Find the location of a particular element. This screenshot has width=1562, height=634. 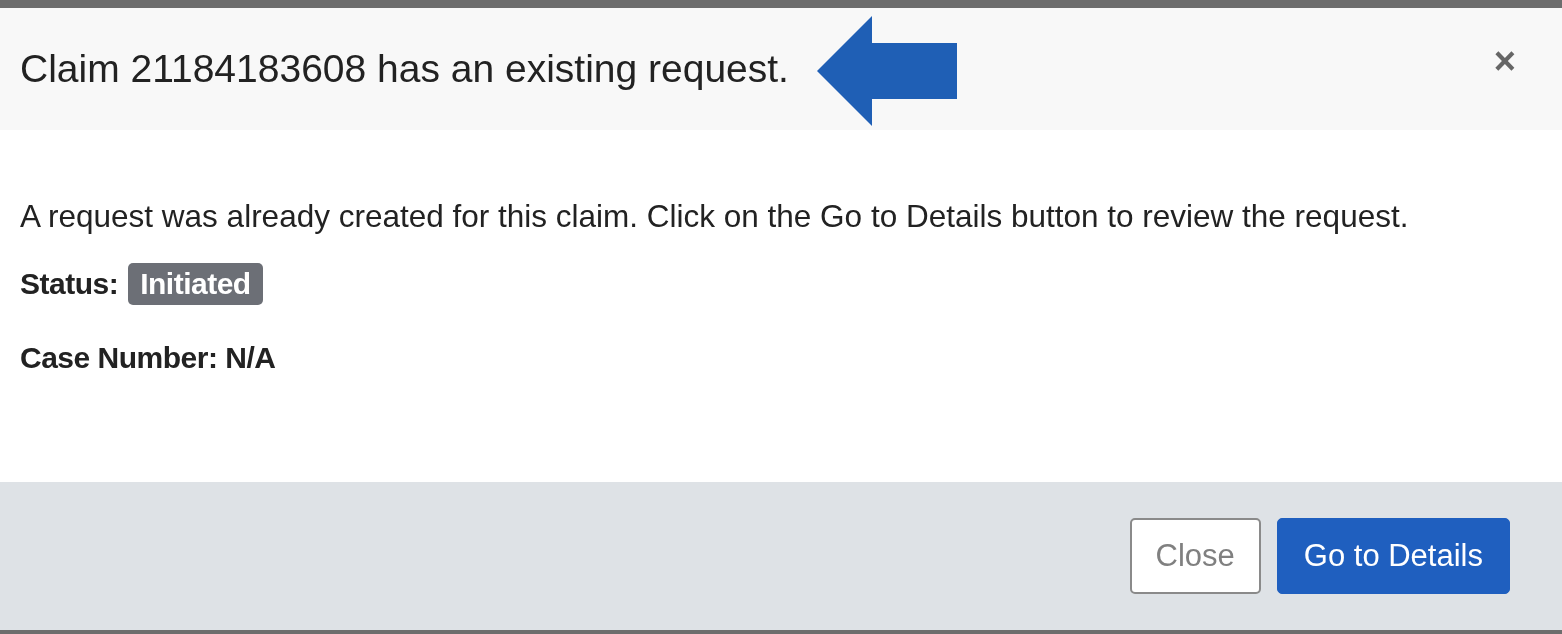

case-number-text: Case Number: N/A is located at coordinates (148, 358).